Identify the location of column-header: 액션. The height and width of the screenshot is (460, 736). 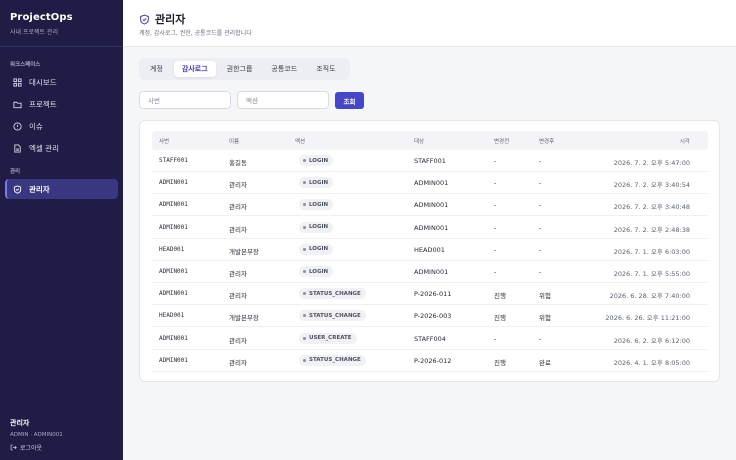
(300, 142).